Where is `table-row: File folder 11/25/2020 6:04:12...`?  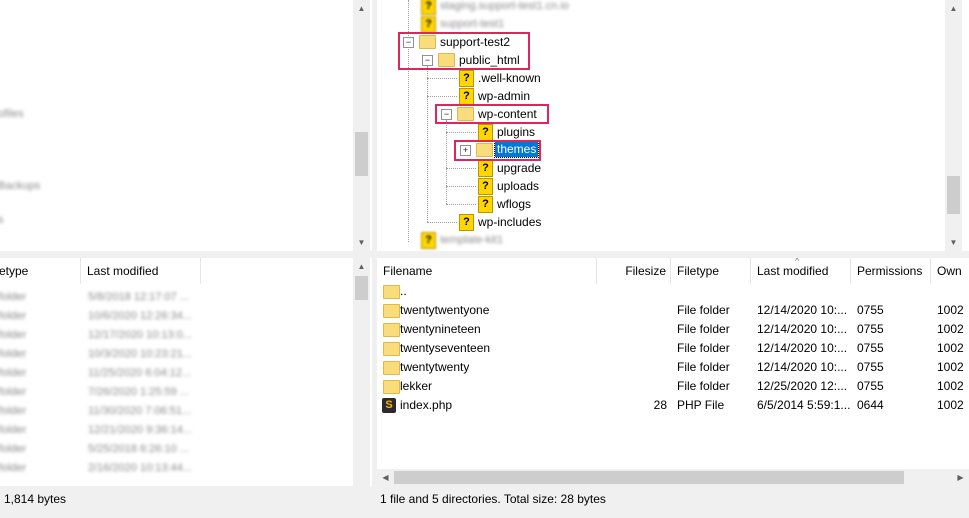
table-row: File folder 11/25/2020 6:04:12... is located at coordinates (175, 373).